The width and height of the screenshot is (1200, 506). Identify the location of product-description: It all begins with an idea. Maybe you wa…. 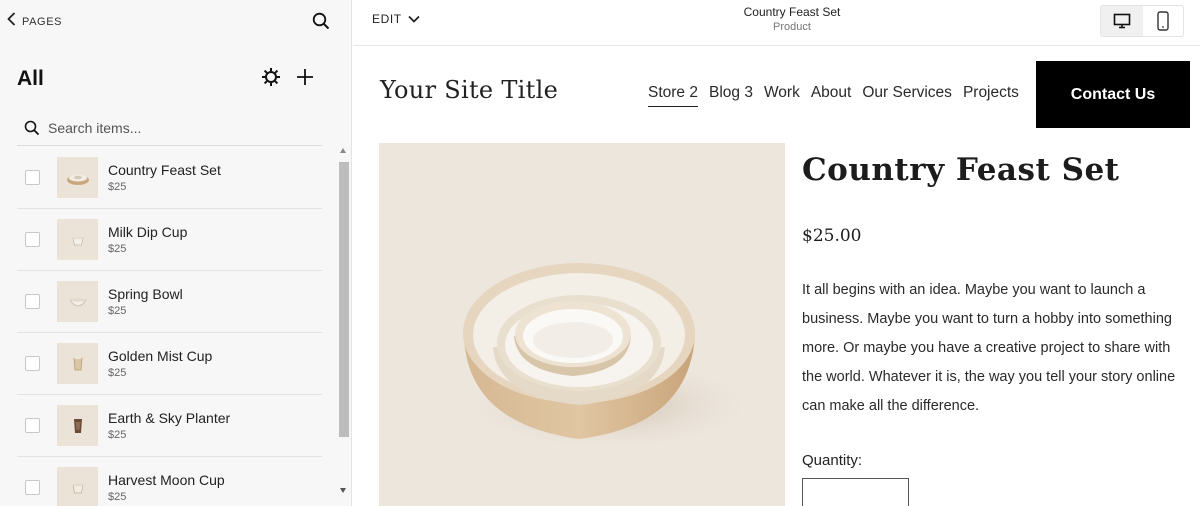
(989, 348).